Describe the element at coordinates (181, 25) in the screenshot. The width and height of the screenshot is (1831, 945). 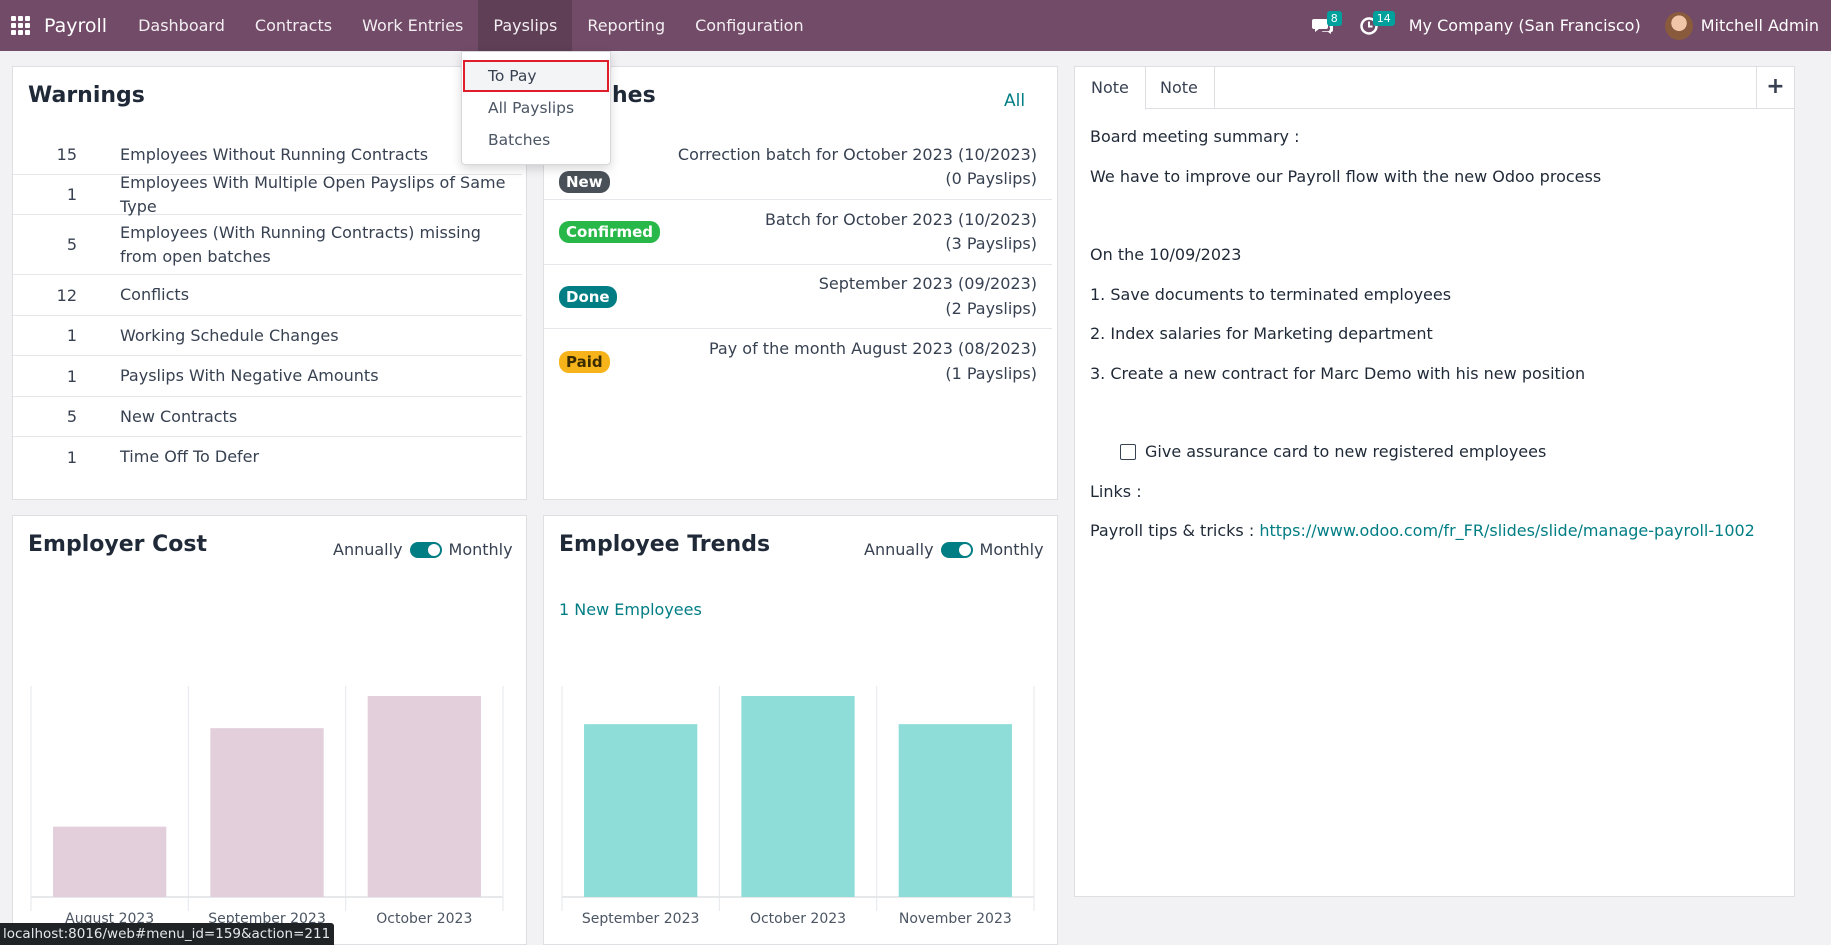
I see `menu-dashboard: Dashboard` at that location.